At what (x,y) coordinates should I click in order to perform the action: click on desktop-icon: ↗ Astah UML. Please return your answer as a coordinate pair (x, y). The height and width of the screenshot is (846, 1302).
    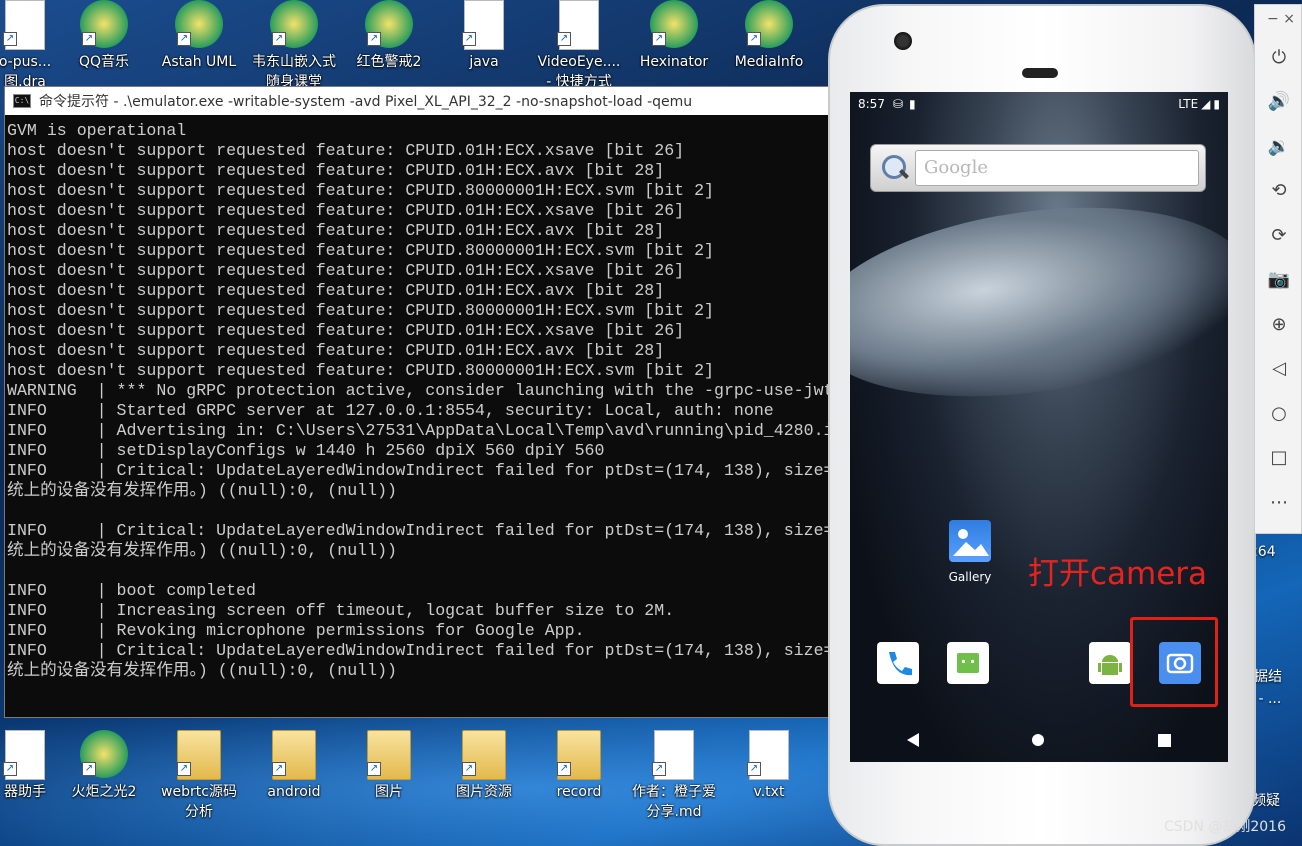
    Looking at the image, I should click on (199, 36).